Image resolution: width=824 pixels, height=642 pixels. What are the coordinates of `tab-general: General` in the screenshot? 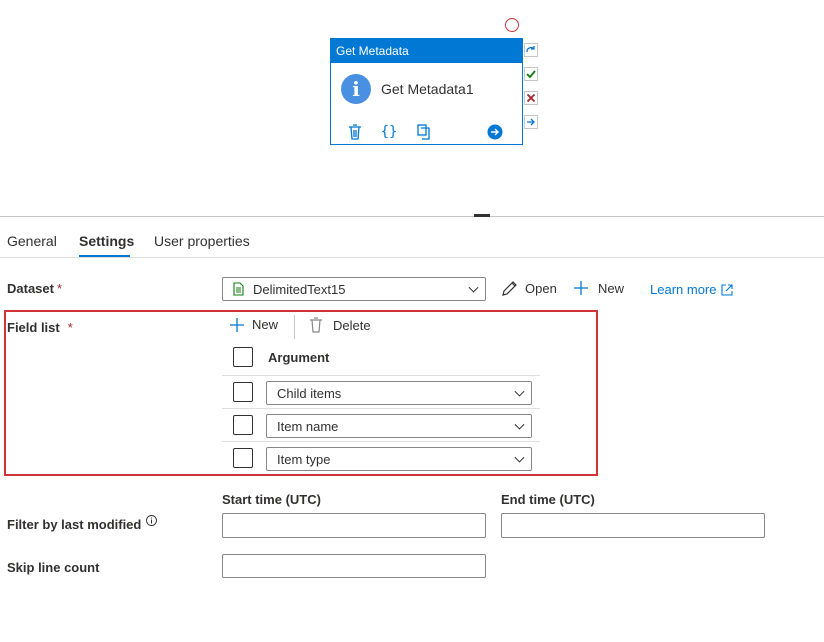 It's located at (32, 241).